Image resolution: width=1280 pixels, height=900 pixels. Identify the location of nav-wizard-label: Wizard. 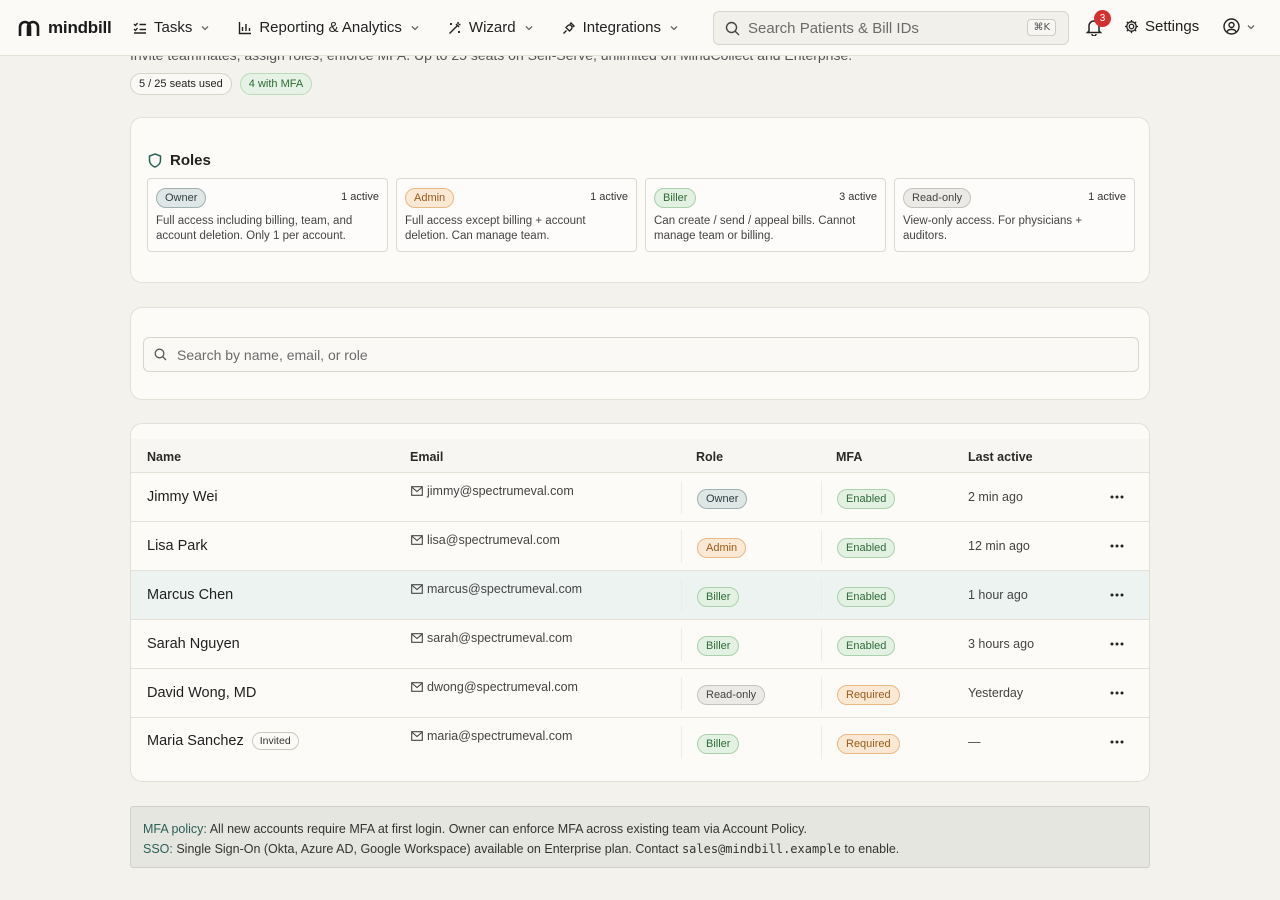
(492, 27).